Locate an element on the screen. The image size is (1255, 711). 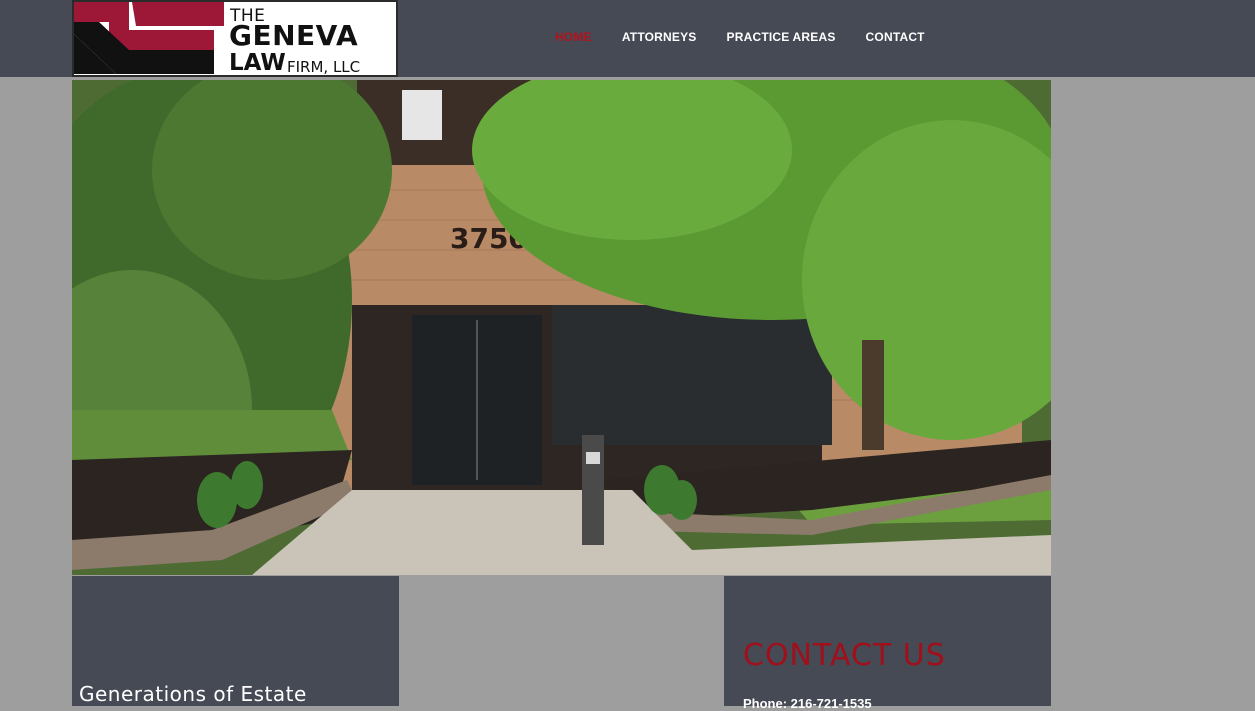
nav-item-attorneys: ATTORNEYS is located at coordinates (659, 37).